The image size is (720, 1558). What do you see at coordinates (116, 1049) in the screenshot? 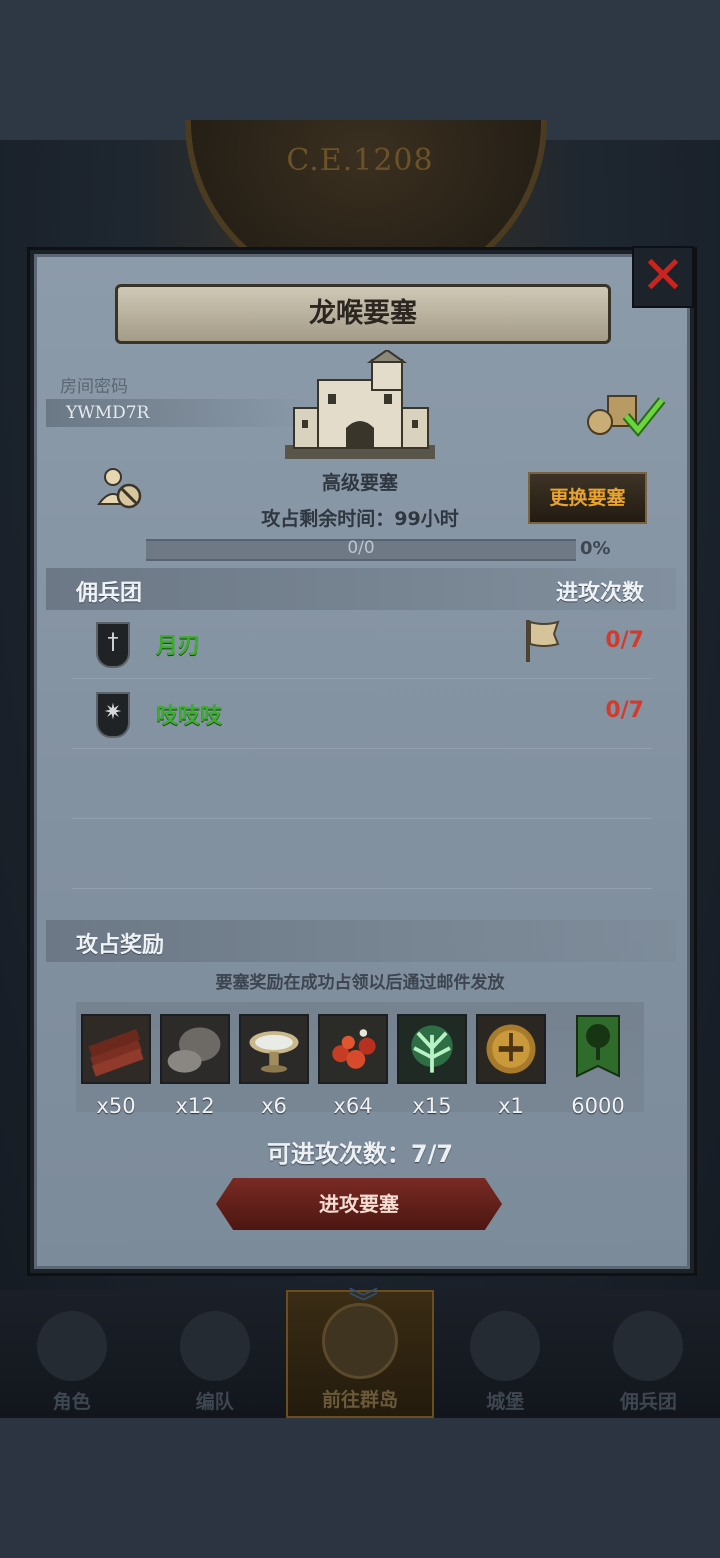
I see `wood-logs-icon` at bounding box center [116, 1049].